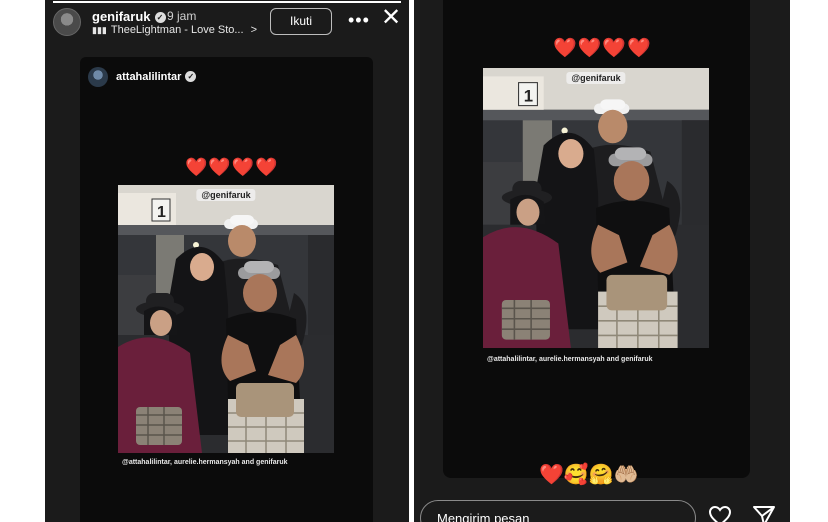 Image resolution: width=828 pixels, height=522 pixels. Describe the element at coordinates (149, 77) in the screenshot. I see `reposter-username-text: attahalilintar` at that location.